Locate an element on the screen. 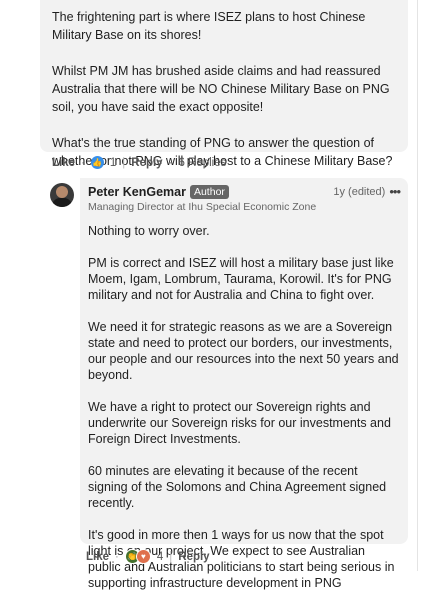 Image resolution: width=422 pixels, height=591 pixels. avatar is located at coordinates (62, 195).